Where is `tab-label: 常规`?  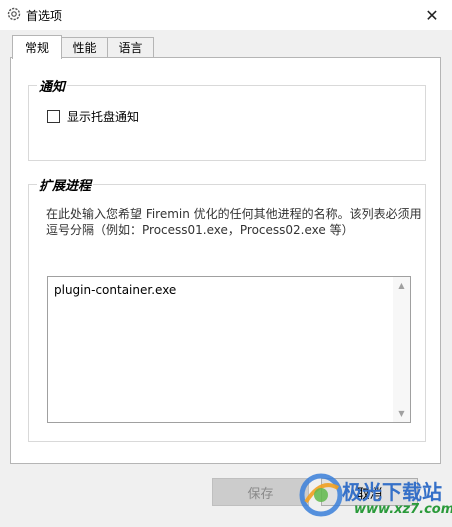 tab-label: 常规 is located at coordinates (36, 48).